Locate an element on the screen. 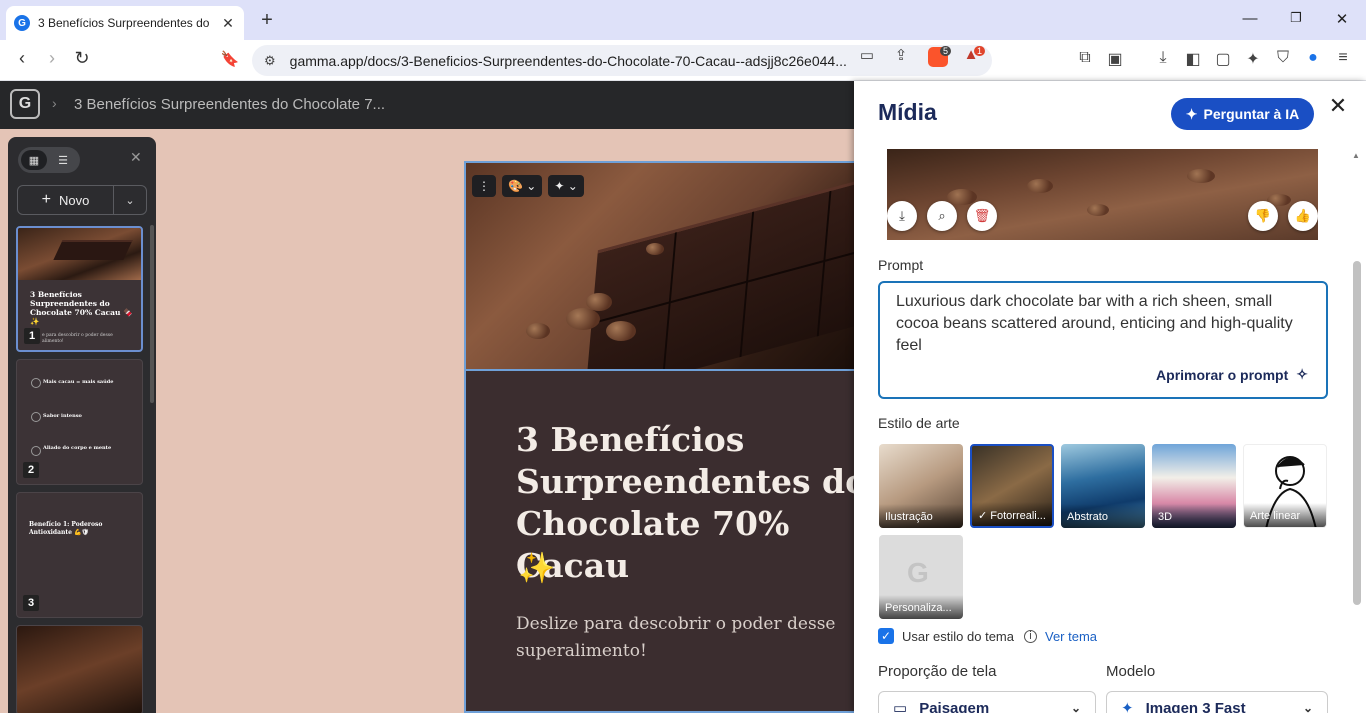 The height and width of the screenshot is (713, 1366). thumbnail-item: Mais cacau = mais saúde is located at coordinates (78, 382).